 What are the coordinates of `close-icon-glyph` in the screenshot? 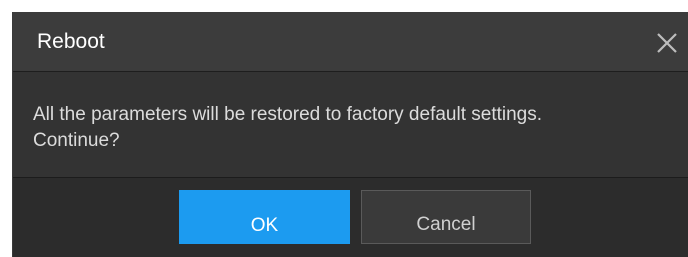 It's located at (667, 43).